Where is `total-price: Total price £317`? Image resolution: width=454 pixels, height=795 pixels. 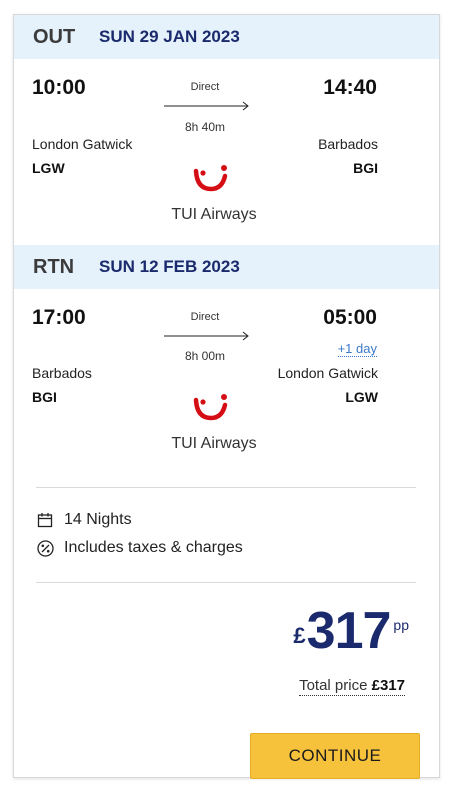 total-price: Total price £317 is located at coordinates (352, 686).